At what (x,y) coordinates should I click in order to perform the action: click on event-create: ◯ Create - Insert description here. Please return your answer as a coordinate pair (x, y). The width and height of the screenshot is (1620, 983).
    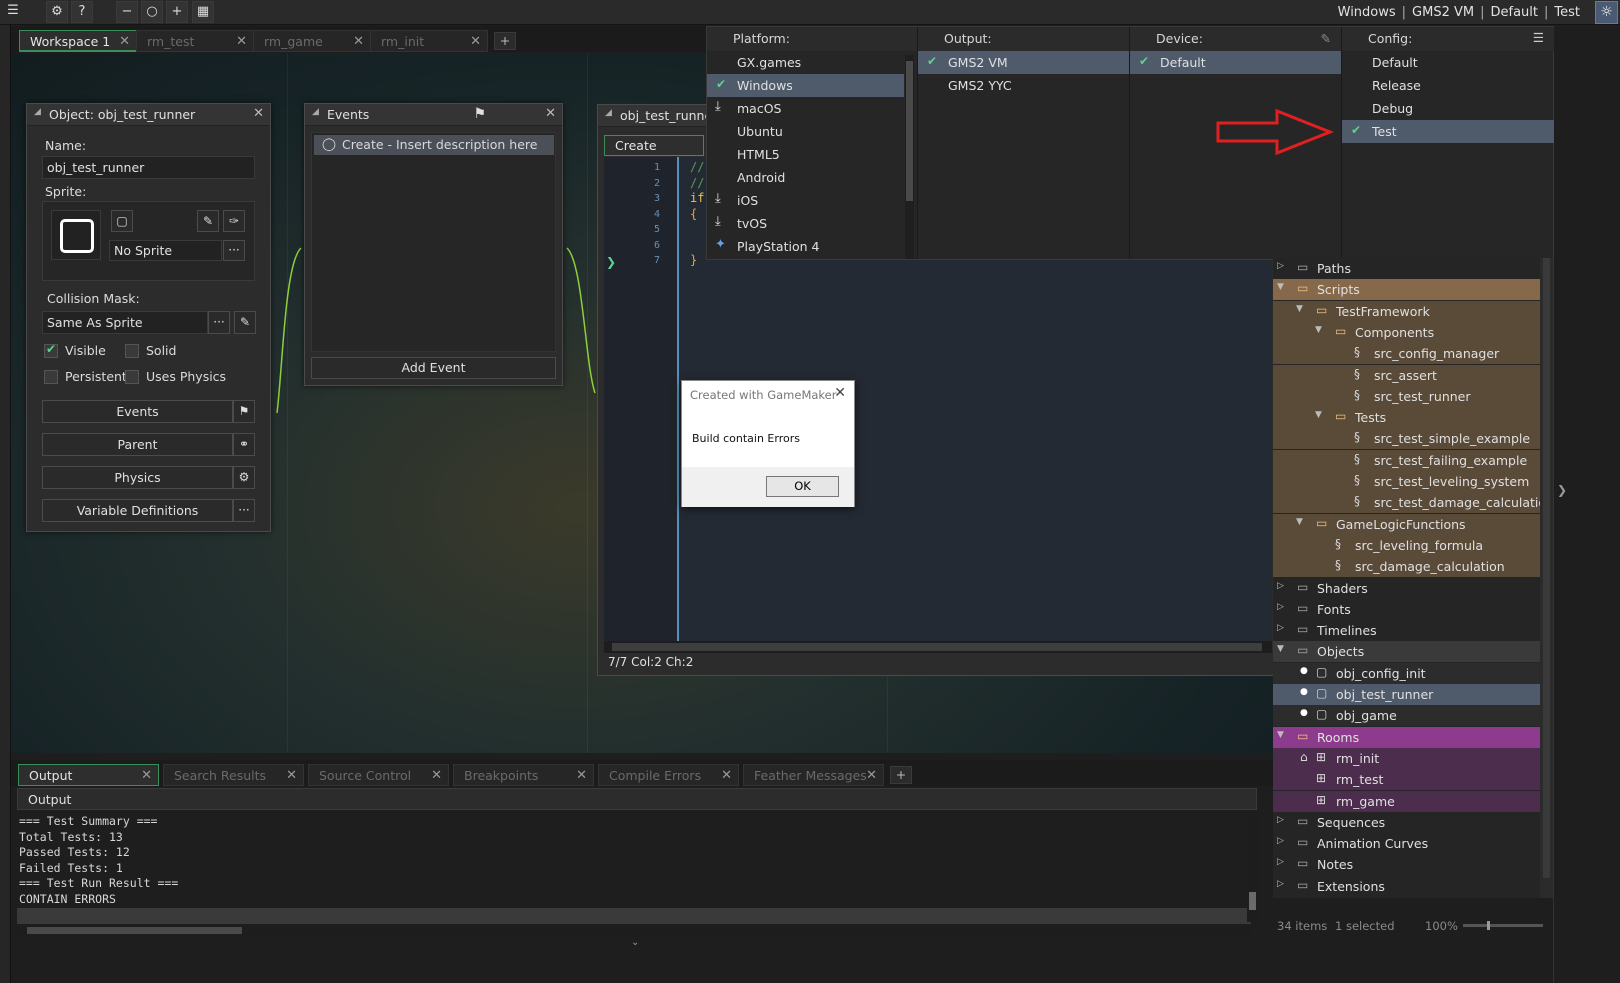
    Looking at the image, I should click on (434, 145).